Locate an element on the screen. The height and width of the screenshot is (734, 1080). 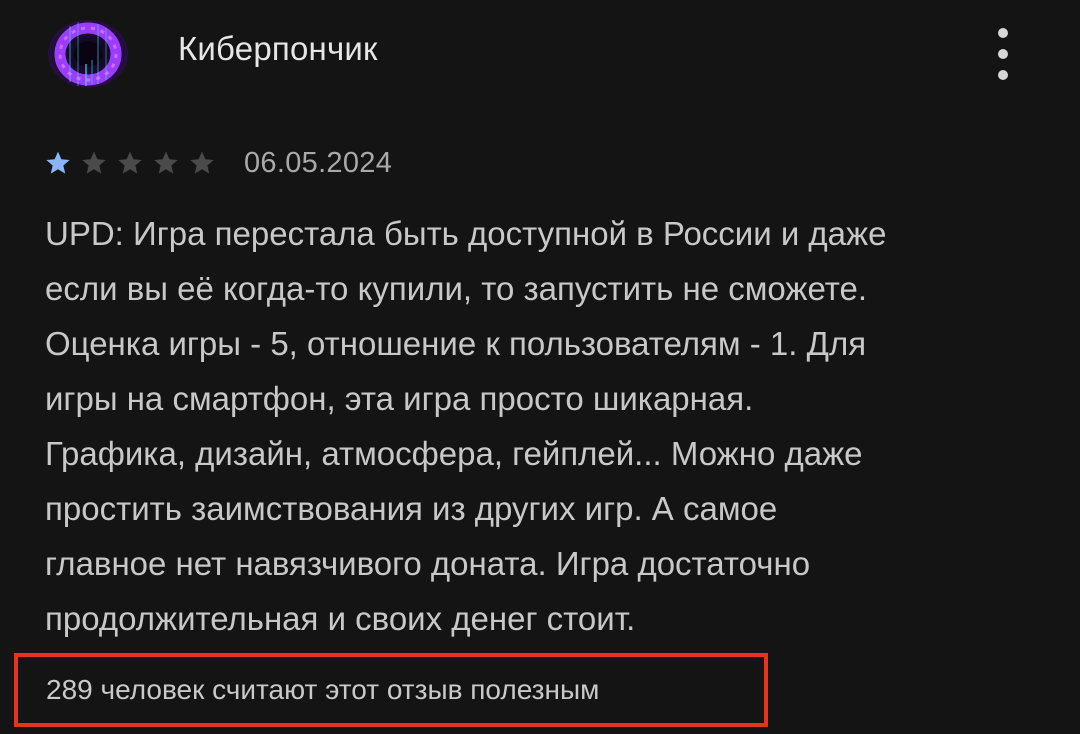
rating-row: 06.05.2024 is located at coordinates (218, 163).